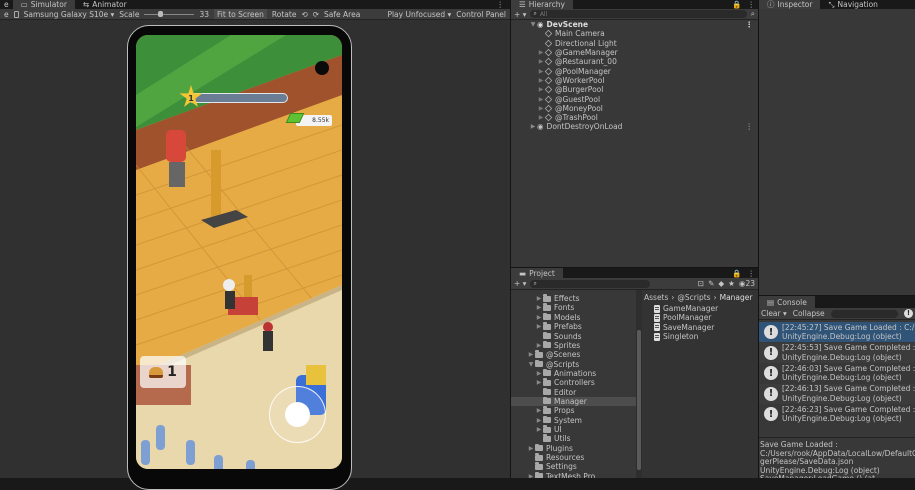 The image size is (915, 490). Describe the element at coordinates (634, 71) in the screenshot. I see `hierarchy-item: ▶ @PoolManager` at that location.